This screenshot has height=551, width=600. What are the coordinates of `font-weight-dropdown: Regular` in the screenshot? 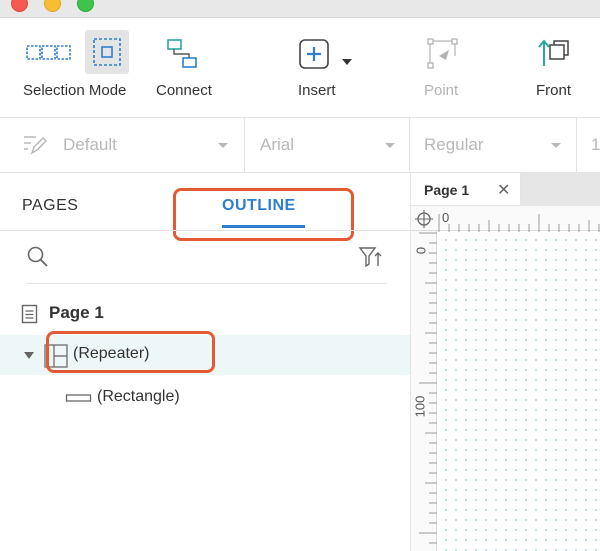 It's located at (493, 145).